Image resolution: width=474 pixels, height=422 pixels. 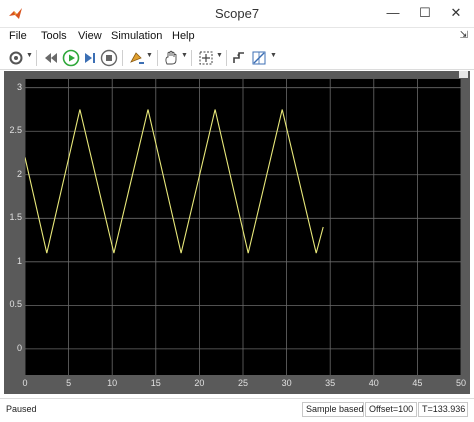 I want to click on measurements-dropdown-icon: ▼, so click(x=273, y=55).